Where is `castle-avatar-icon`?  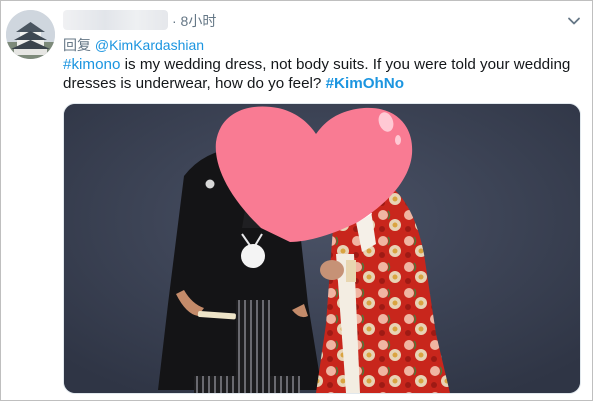
castle-avatar-icon is located at coordinates (30, 34).